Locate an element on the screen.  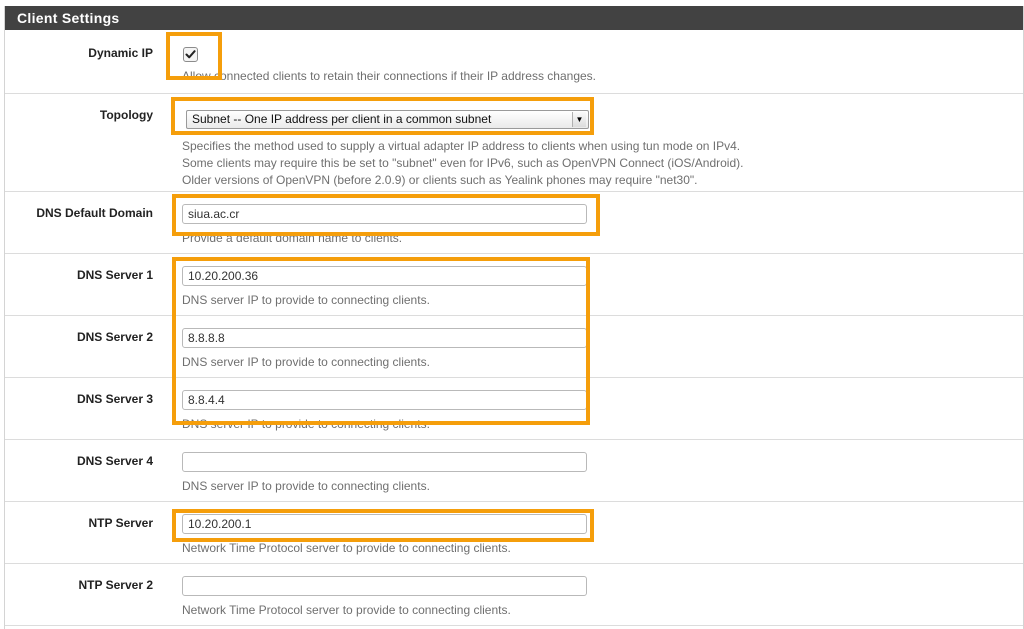
dns-default-domain-label: DNS Default Domain is located at coordinates (94, 213).